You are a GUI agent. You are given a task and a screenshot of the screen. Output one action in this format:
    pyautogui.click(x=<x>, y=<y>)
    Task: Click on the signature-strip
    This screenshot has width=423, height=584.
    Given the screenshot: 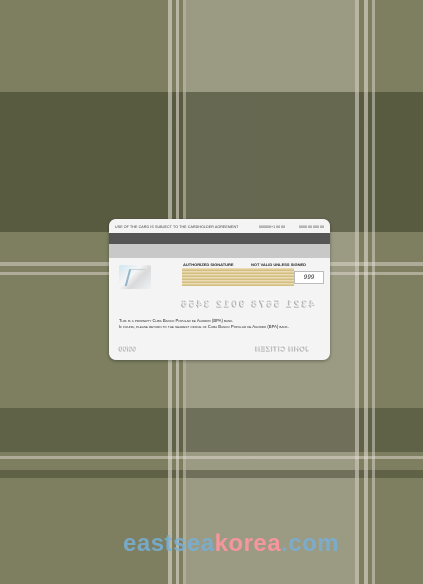 What is the action you would take?
    pyautogui.click(x=238, y=277)
    